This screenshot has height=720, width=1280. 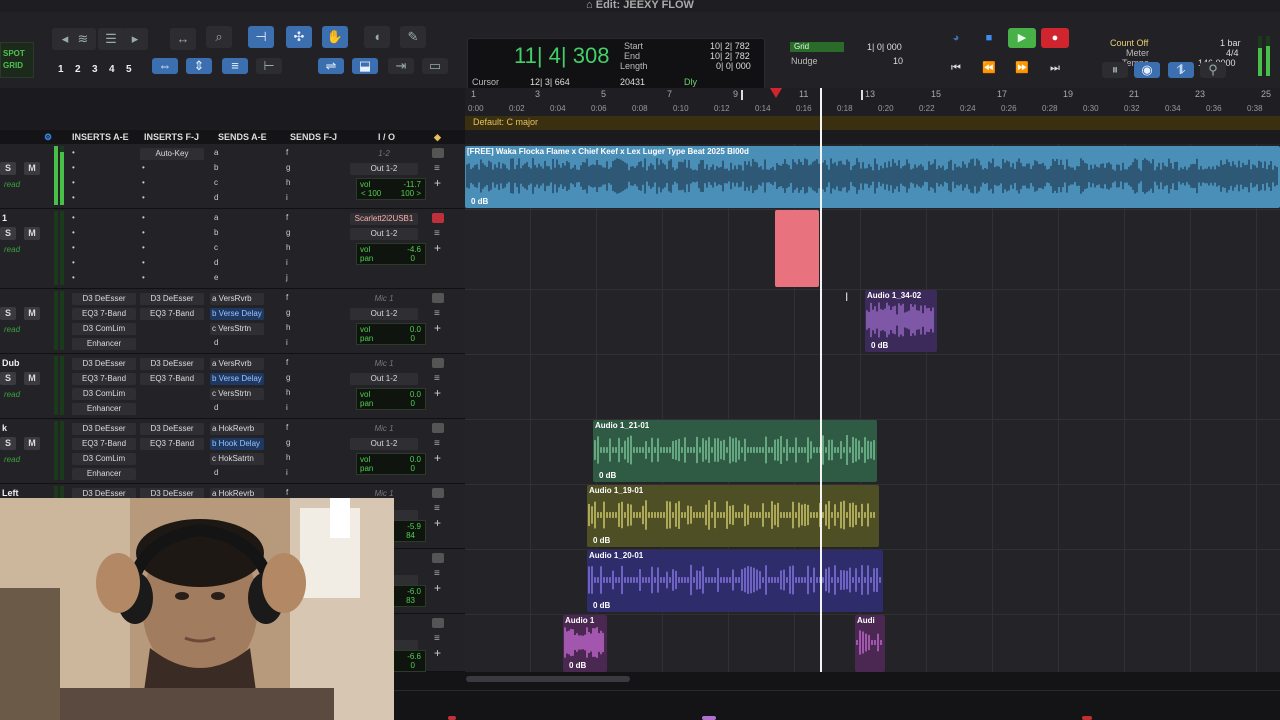 I want to click on end-value: 10| 2| 782, so click(x=730, y=56).